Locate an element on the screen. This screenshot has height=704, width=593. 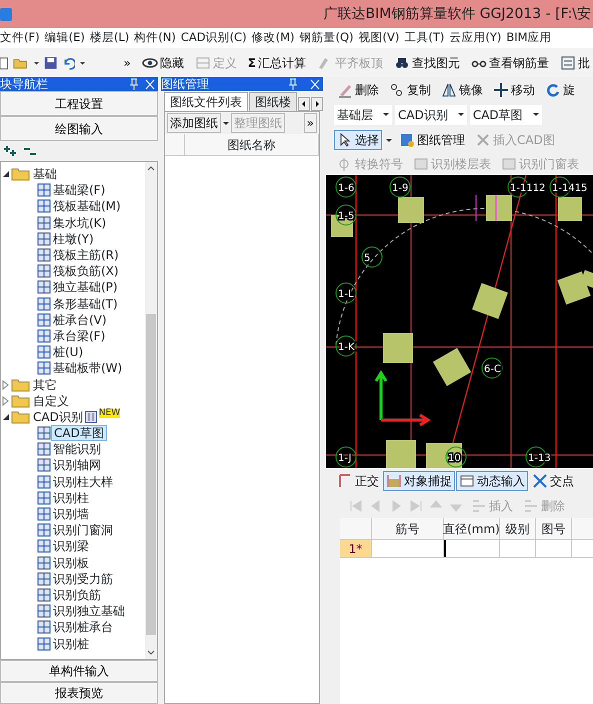
toolbar-button: 动态输入 is located at coordinates (492, 480).